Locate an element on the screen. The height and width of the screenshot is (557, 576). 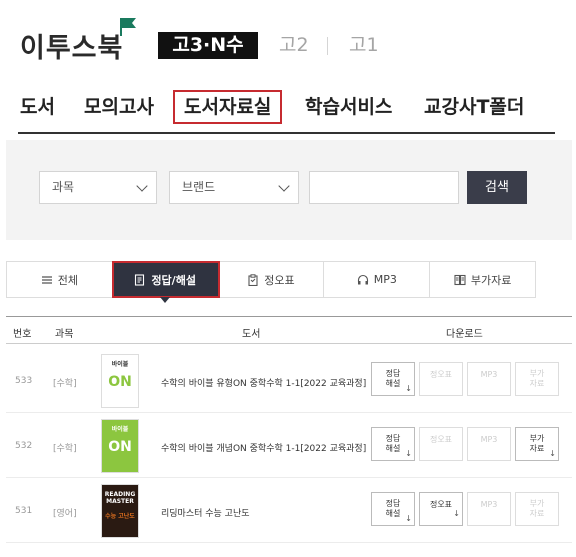
col-header-number: 번호 is located at coordinates (22, 334).